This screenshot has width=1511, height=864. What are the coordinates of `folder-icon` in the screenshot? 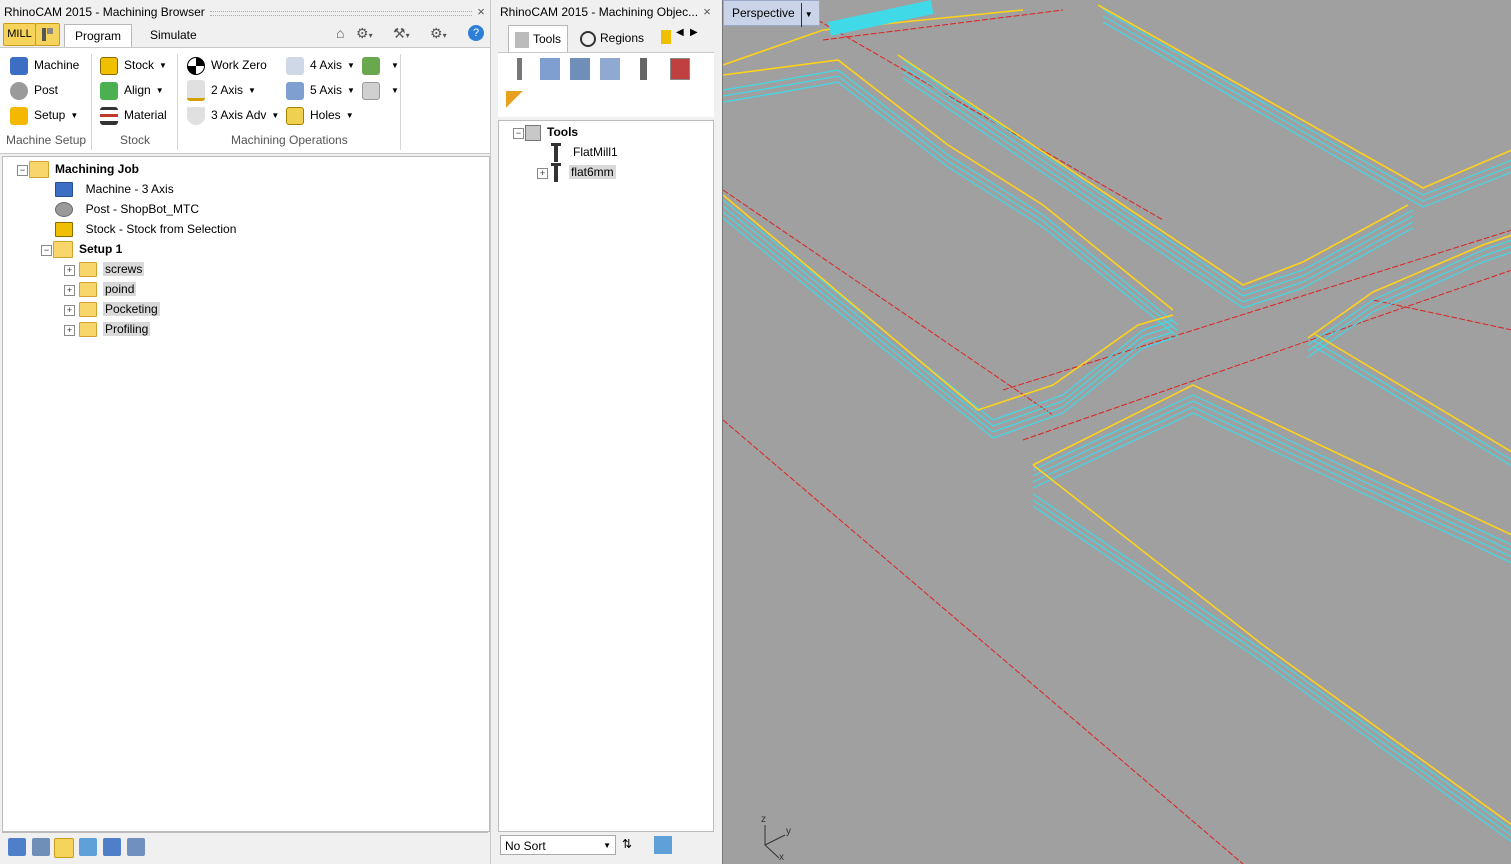 It's located at (88, 330).